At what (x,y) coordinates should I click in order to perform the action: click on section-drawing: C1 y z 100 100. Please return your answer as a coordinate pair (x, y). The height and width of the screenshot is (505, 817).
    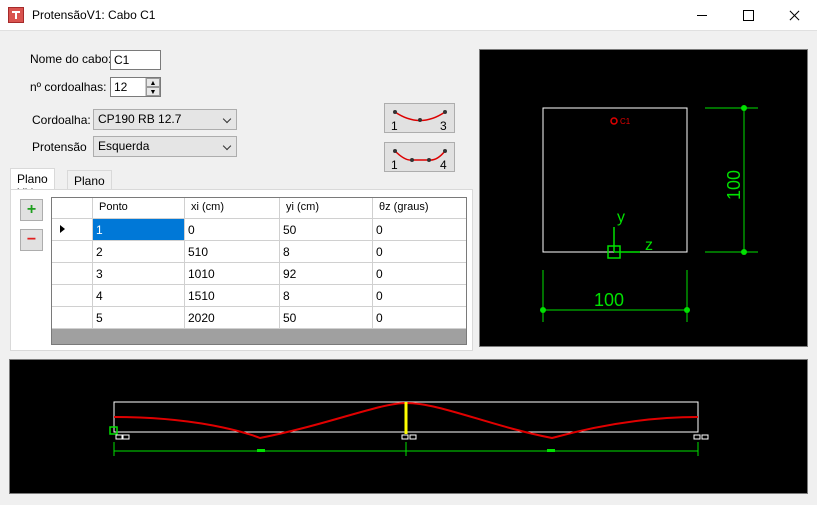
    Looking at the image, I should click on (649, 213).